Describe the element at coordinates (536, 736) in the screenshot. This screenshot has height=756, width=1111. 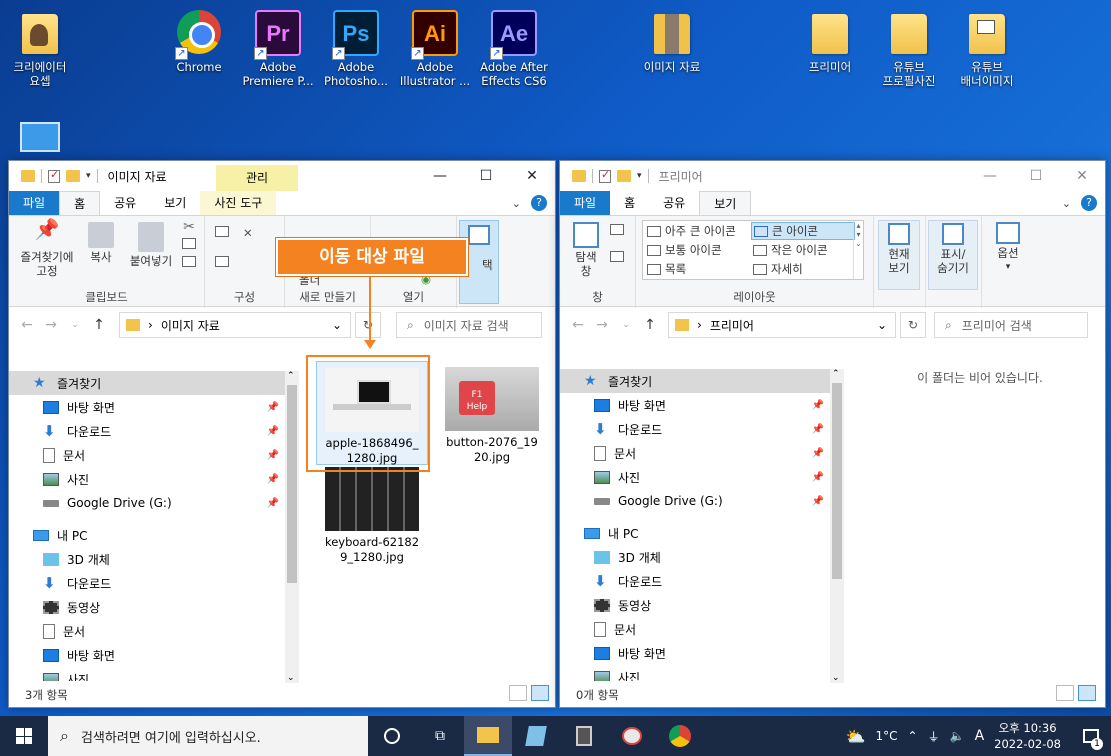
I see `notes-taskbar-button` at that location.